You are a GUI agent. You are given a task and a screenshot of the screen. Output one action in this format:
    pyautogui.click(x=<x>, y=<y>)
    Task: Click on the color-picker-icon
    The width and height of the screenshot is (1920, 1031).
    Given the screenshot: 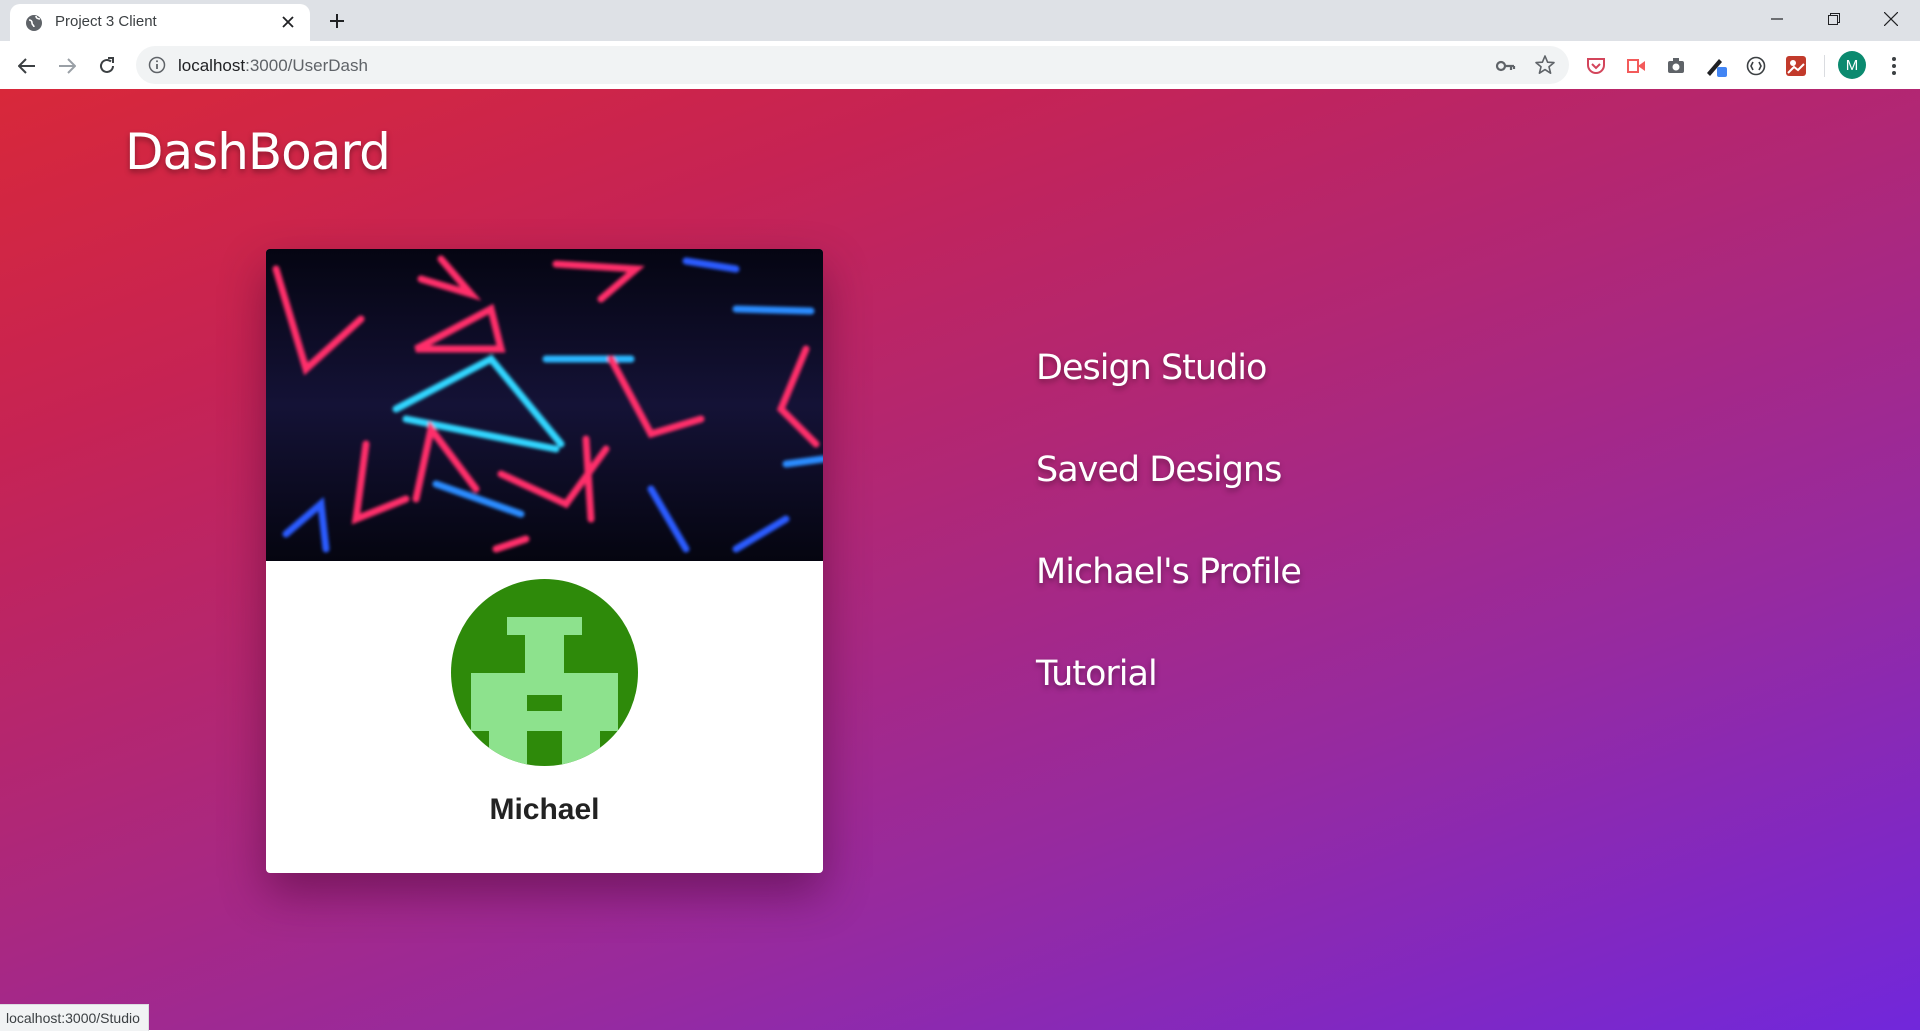 What is the action you would take?
    pyautogui.click(x=1716, y=66)
    